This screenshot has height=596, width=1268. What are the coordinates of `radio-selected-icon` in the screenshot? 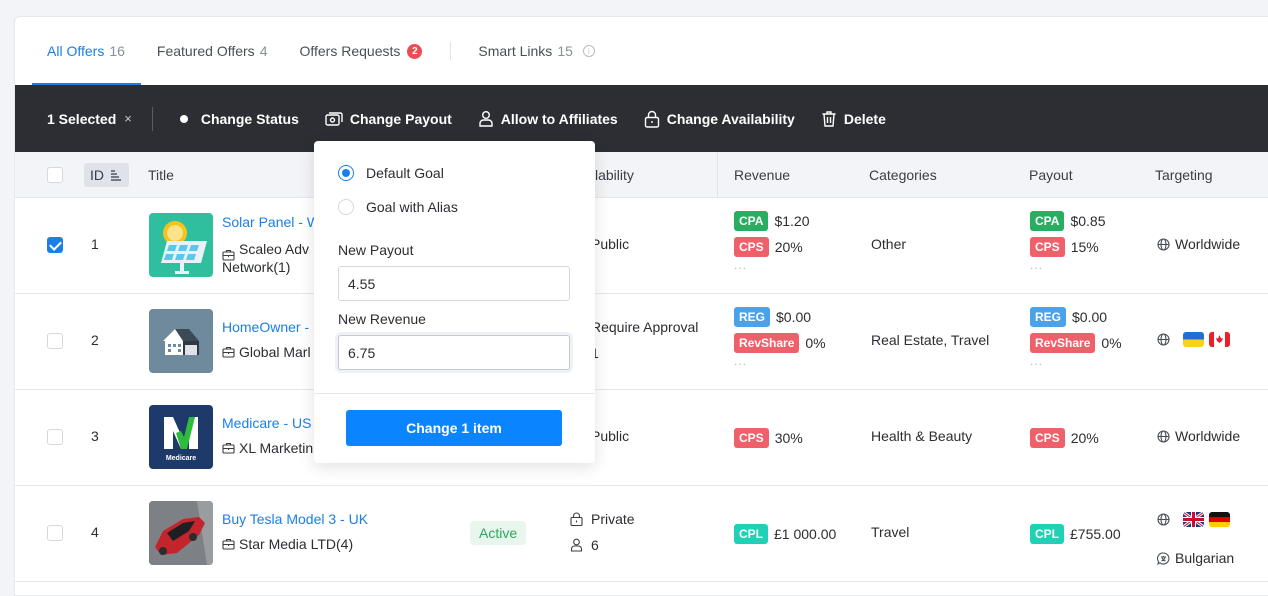 It's located at (346, 173).